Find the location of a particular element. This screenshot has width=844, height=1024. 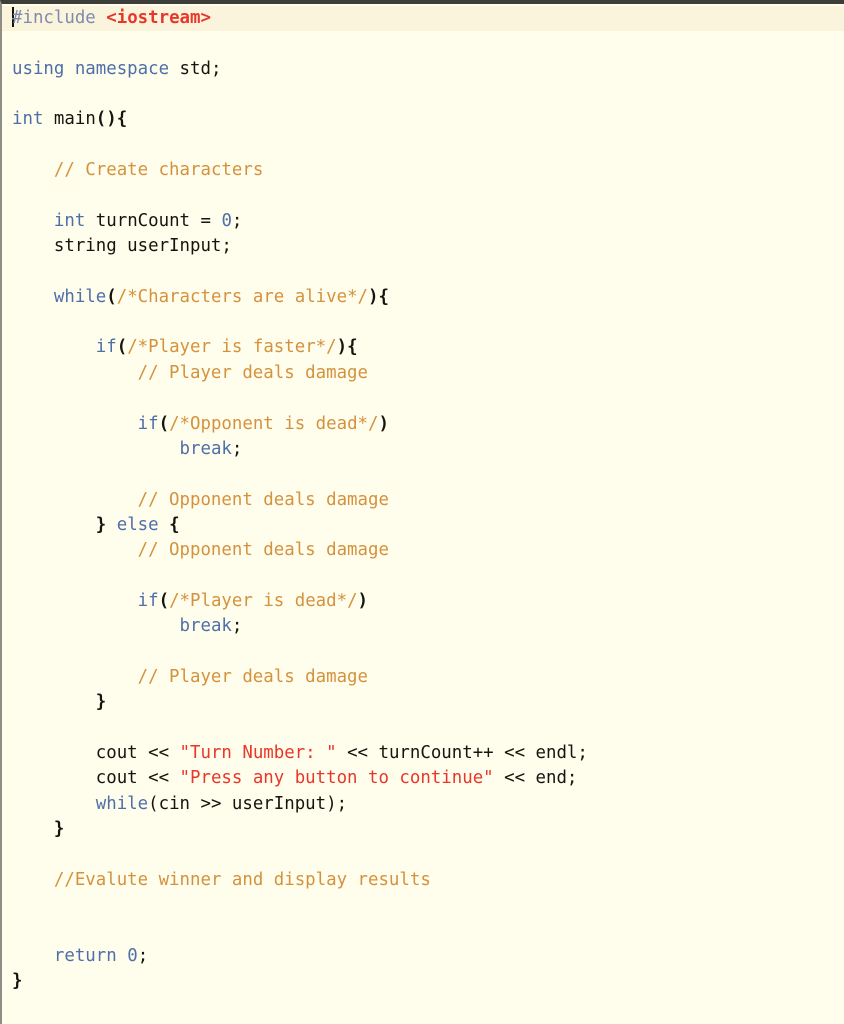

code-line: return 0; is located at coordinates (423, 956).